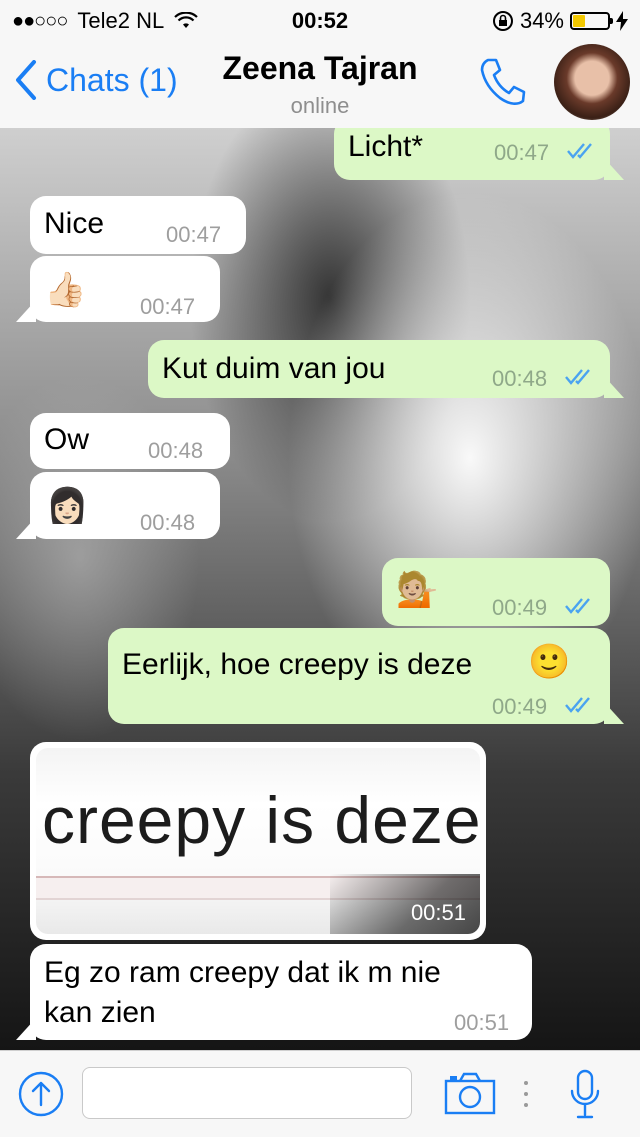 This screenshot has width=640, height=1137. What do you see at coordinates (130, 441) in the screenshot?
I see `message-incoming: Ow 00:48` at bounding box center [130, 441].